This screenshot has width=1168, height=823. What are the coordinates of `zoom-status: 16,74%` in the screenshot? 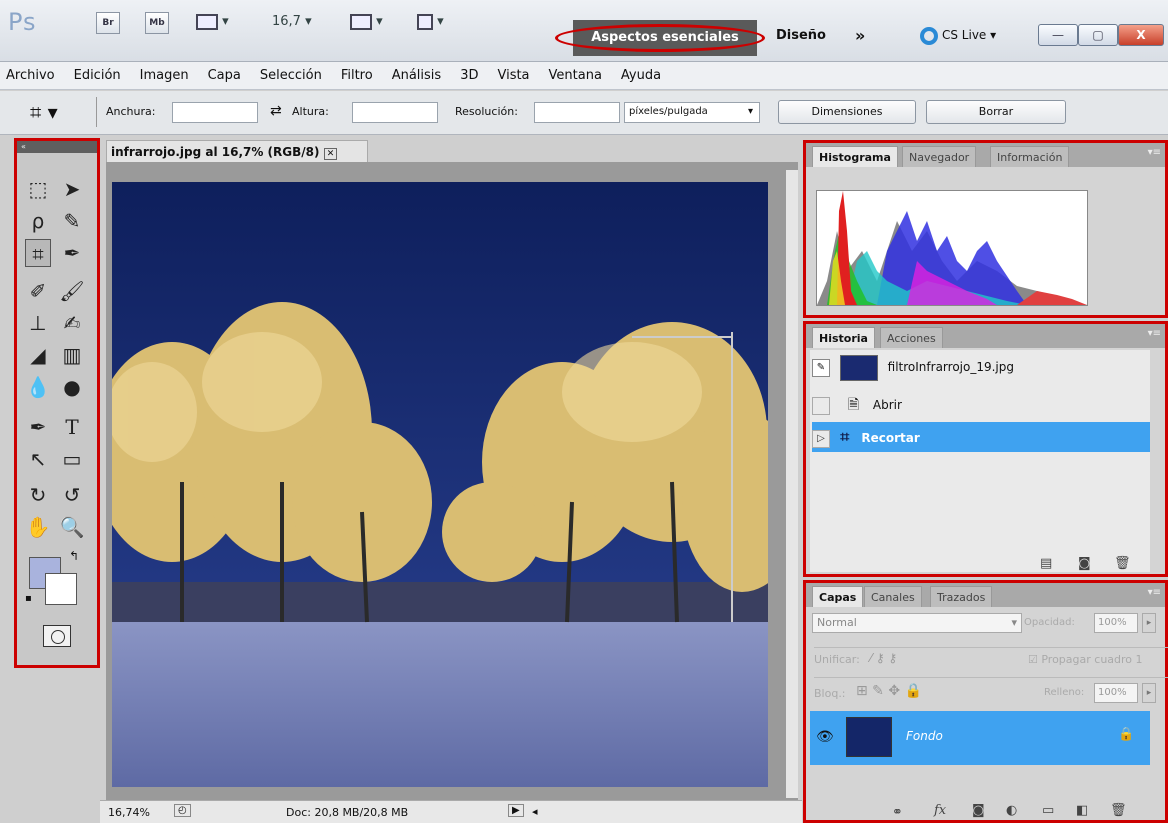 It's located at (129, 812).